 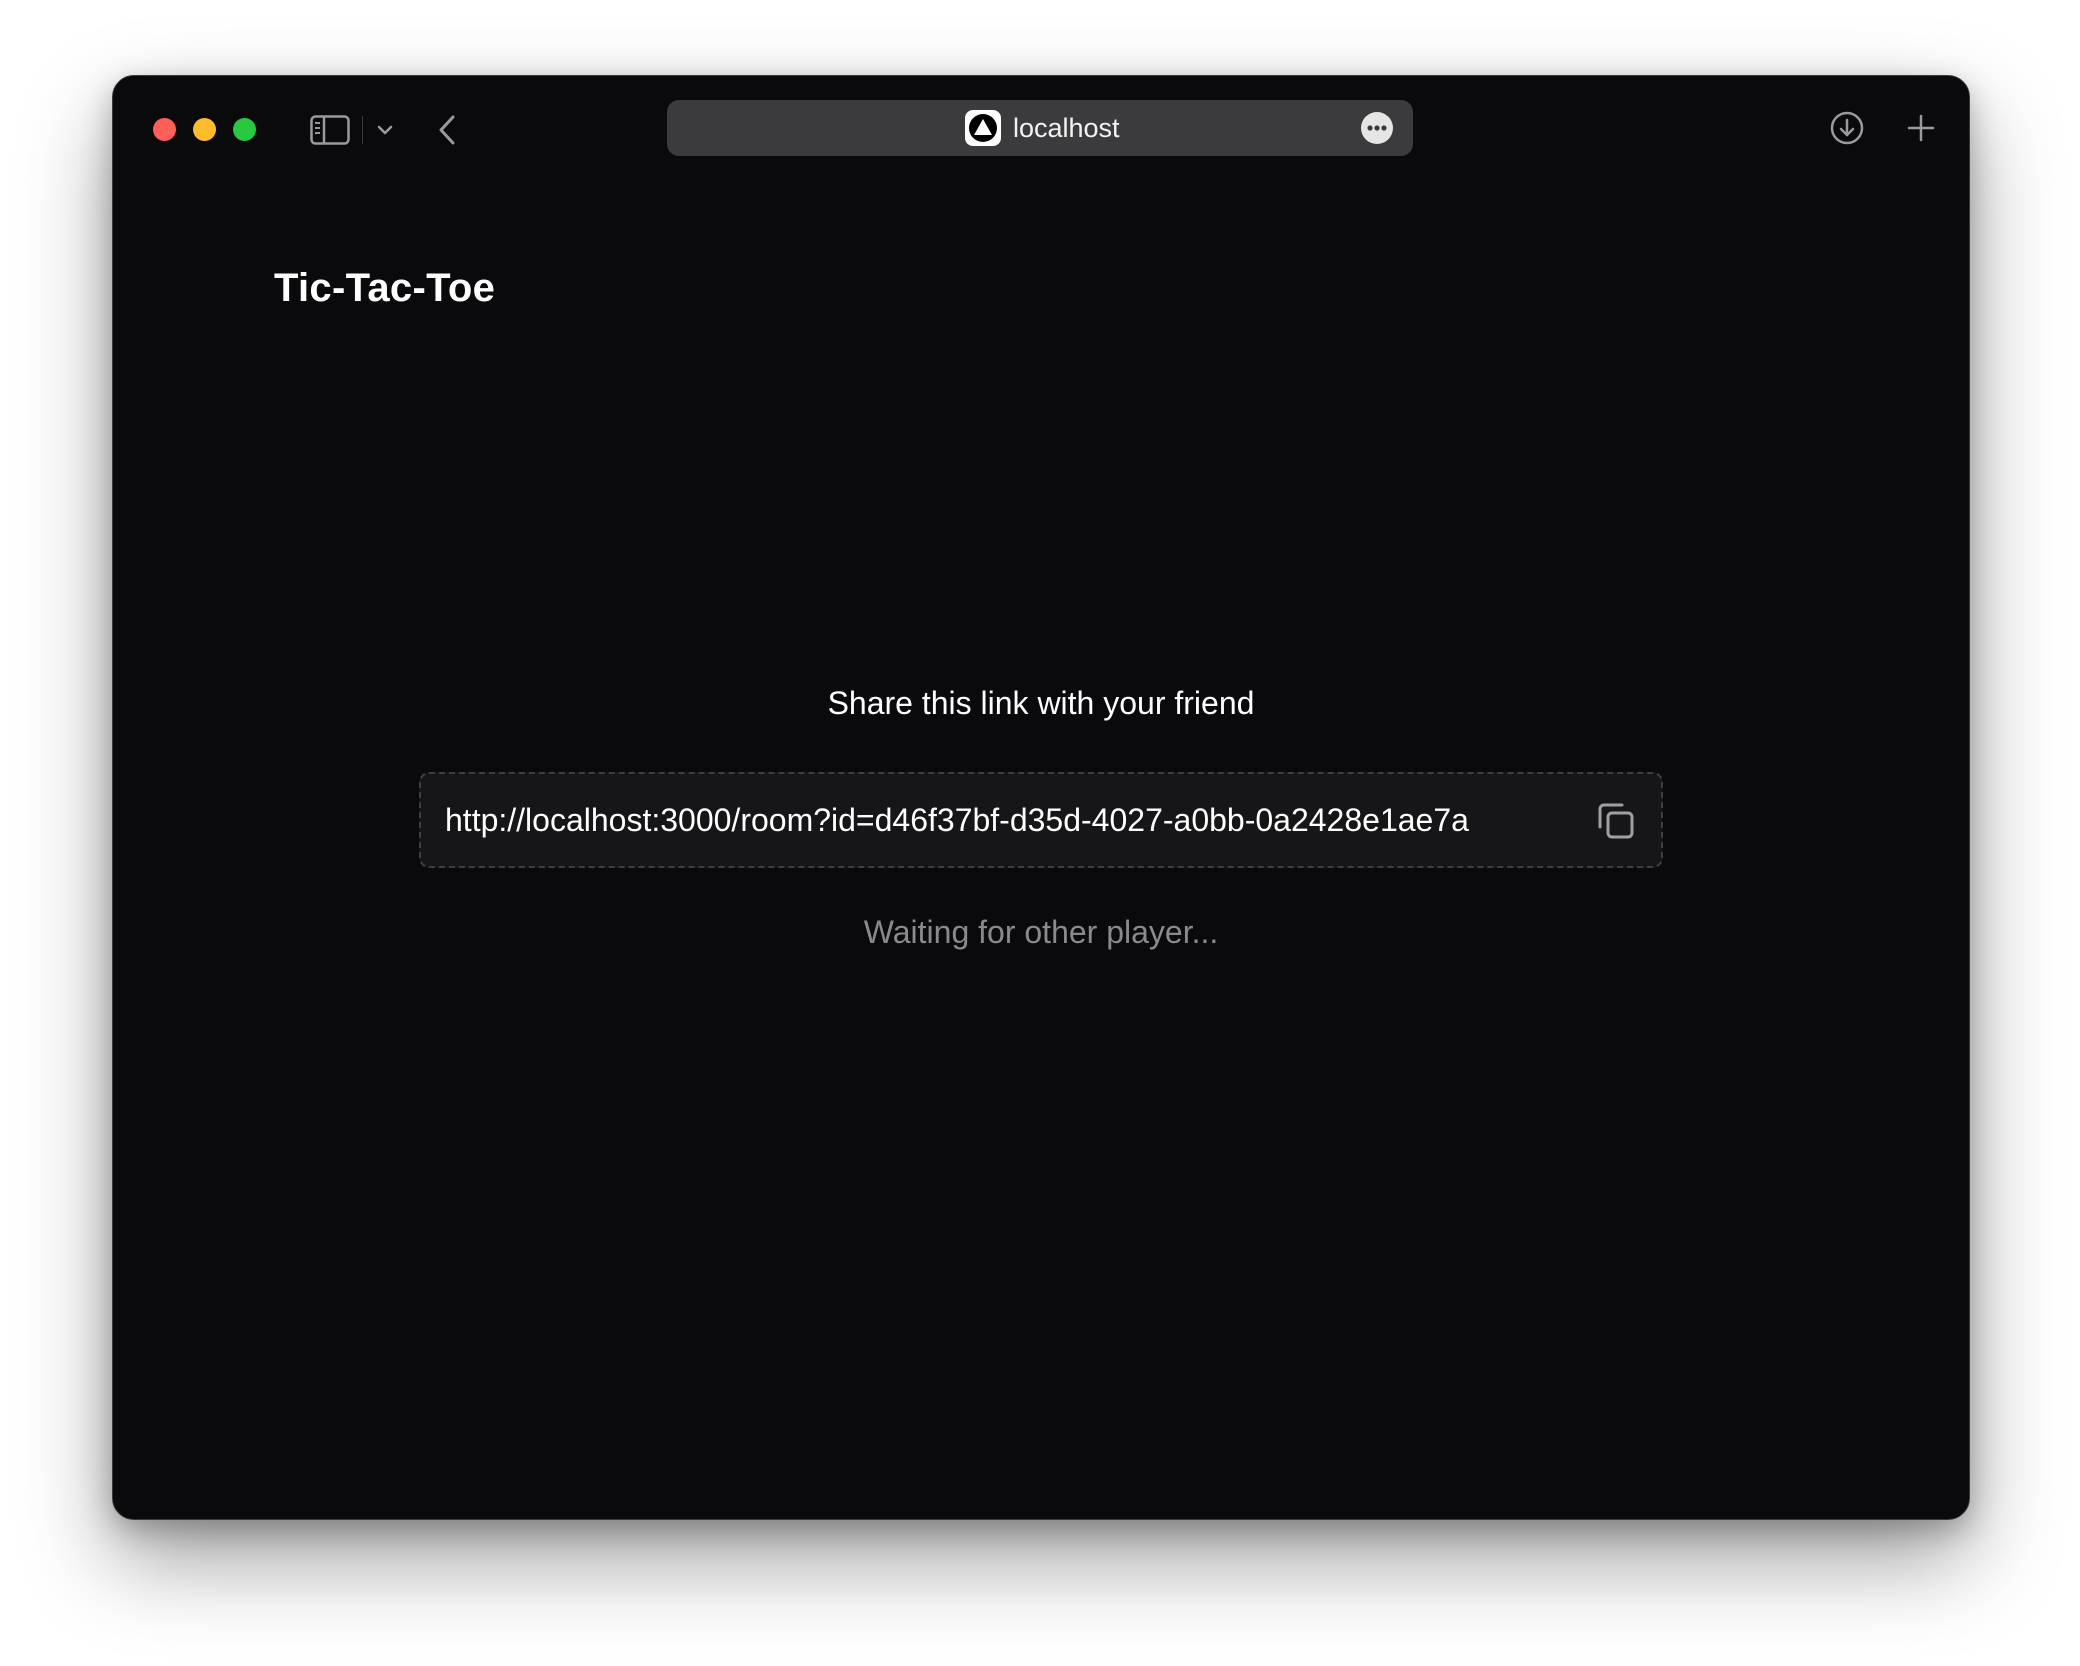 I want to click on chevron-left-icon, so click(x=447, y=130).